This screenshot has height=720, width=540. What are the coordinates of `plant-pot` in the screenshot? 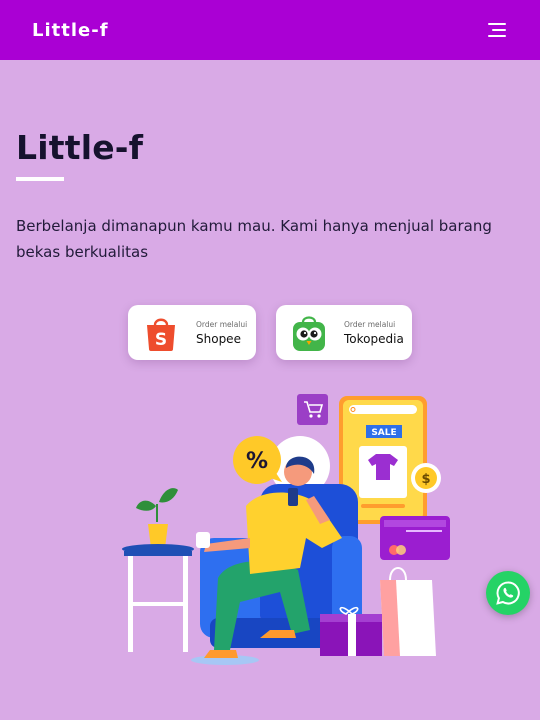 It's located at (157, 518).